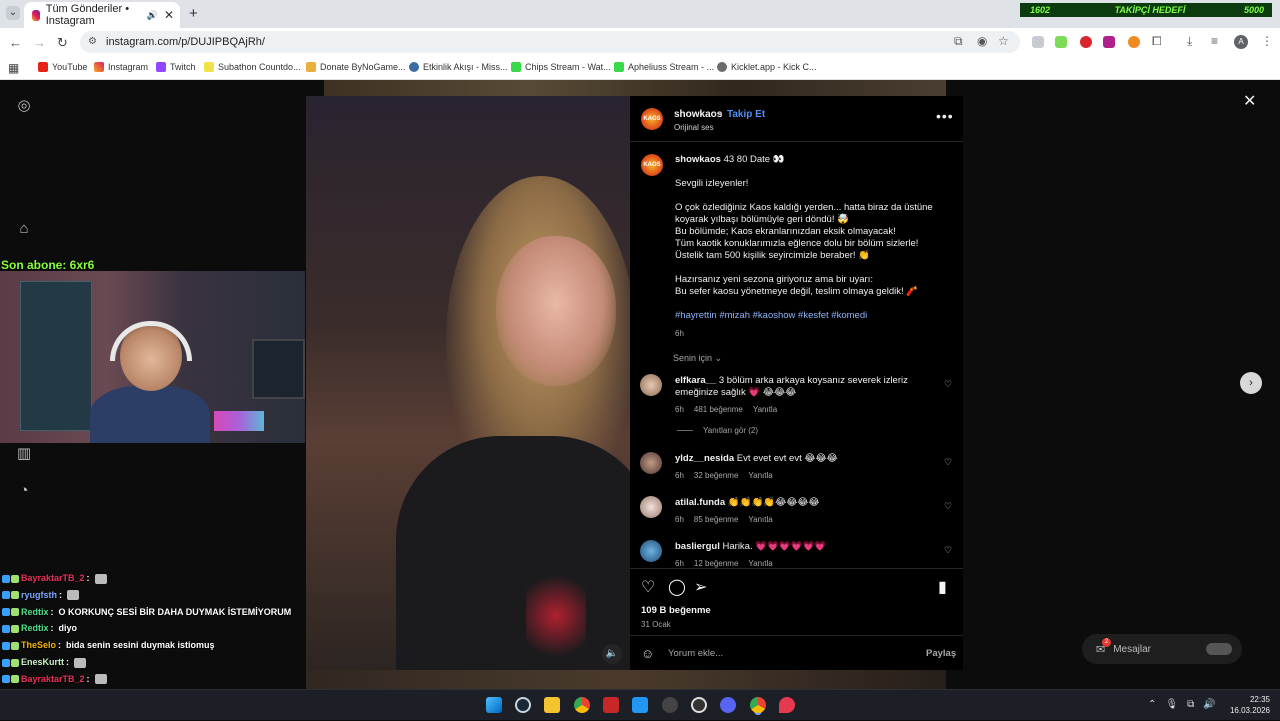  I want to click on bookmark-instagram: Instagram, so click(121, 67).